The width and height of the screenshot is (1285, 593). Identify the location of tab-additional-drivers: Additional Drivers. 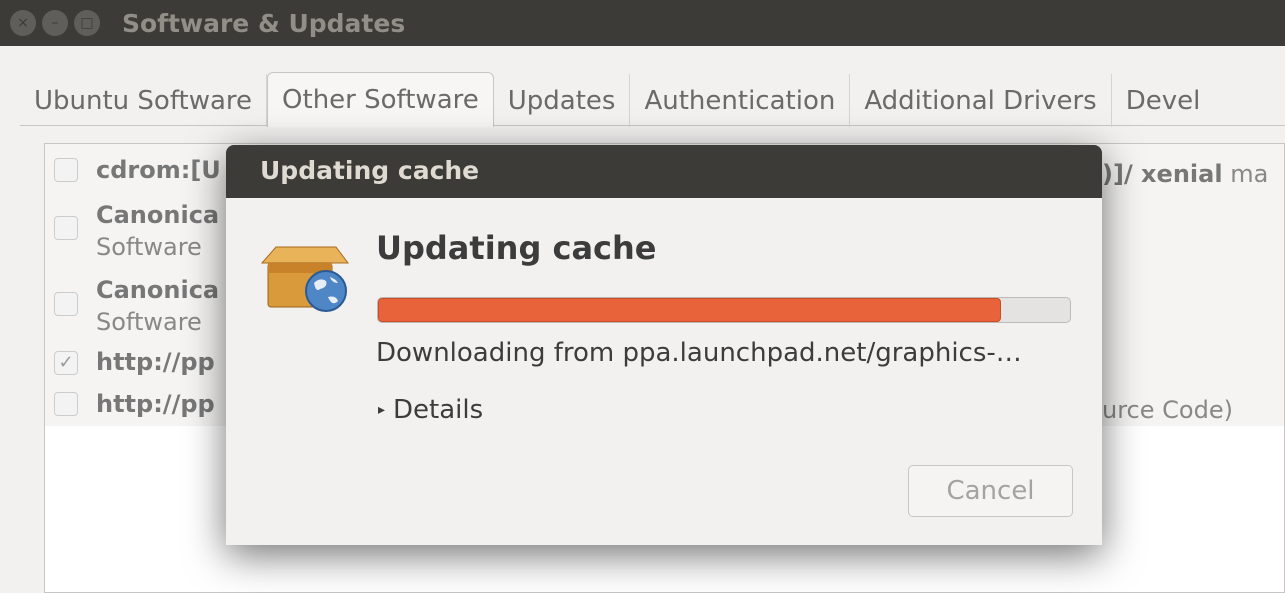
(981, 100).